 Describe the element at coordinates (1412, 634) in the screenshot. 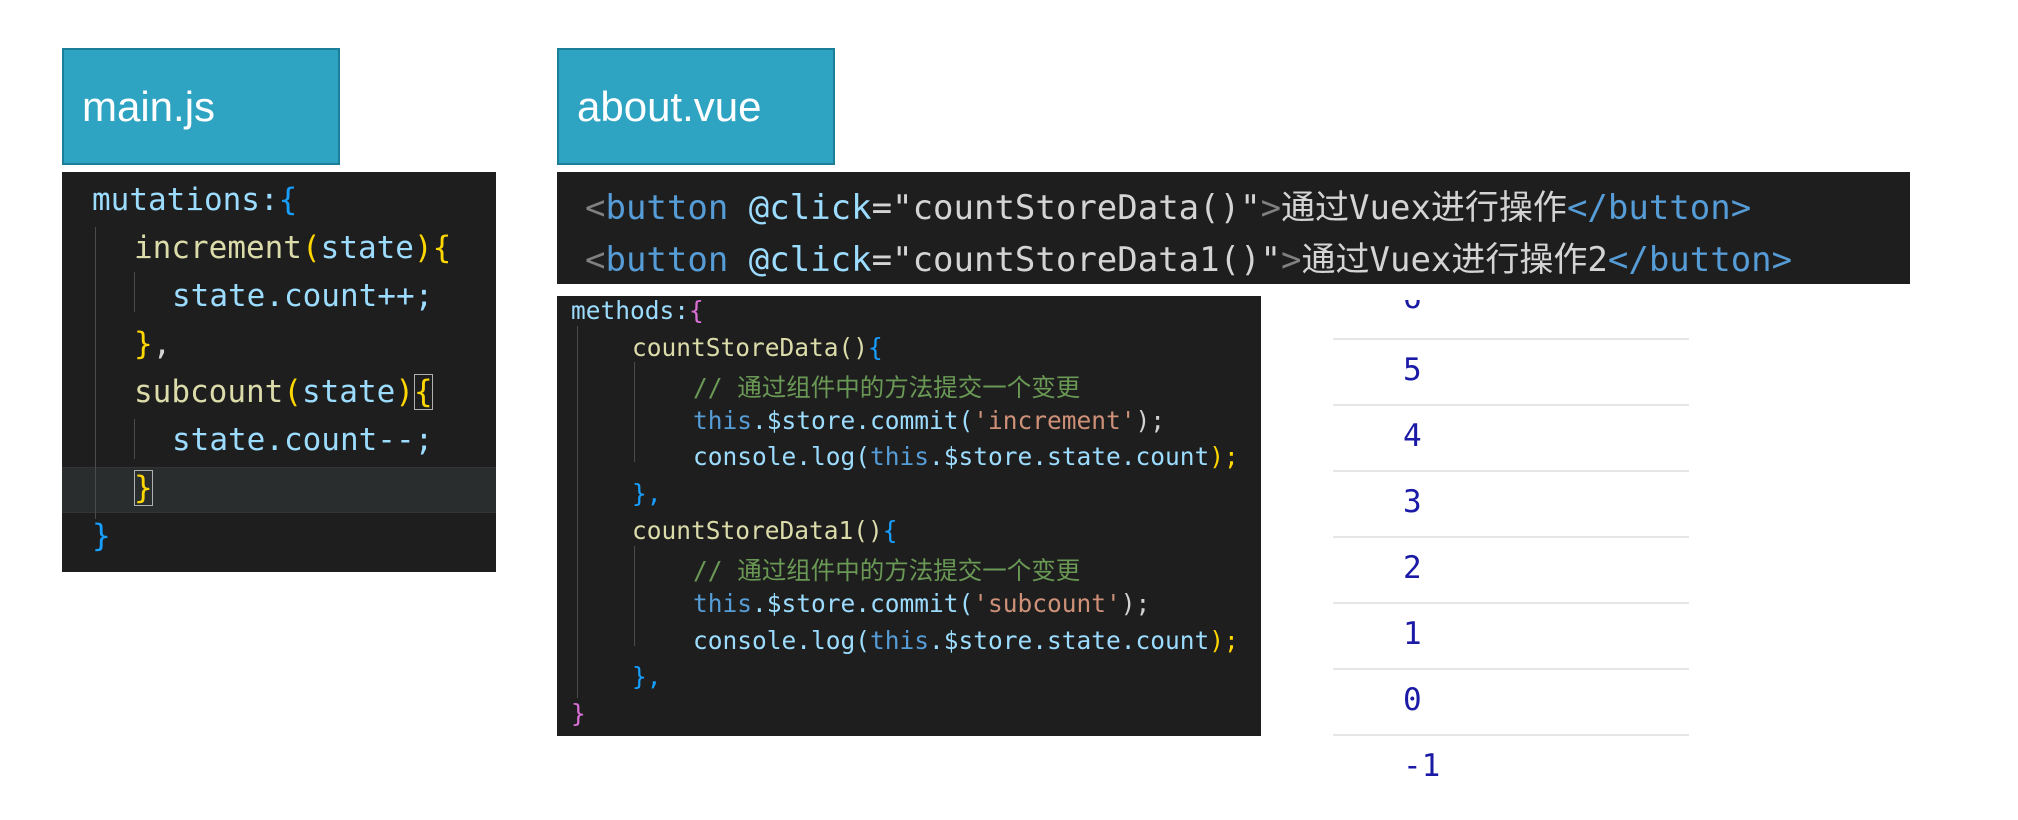

I see `console-log-value: 1` at that location.